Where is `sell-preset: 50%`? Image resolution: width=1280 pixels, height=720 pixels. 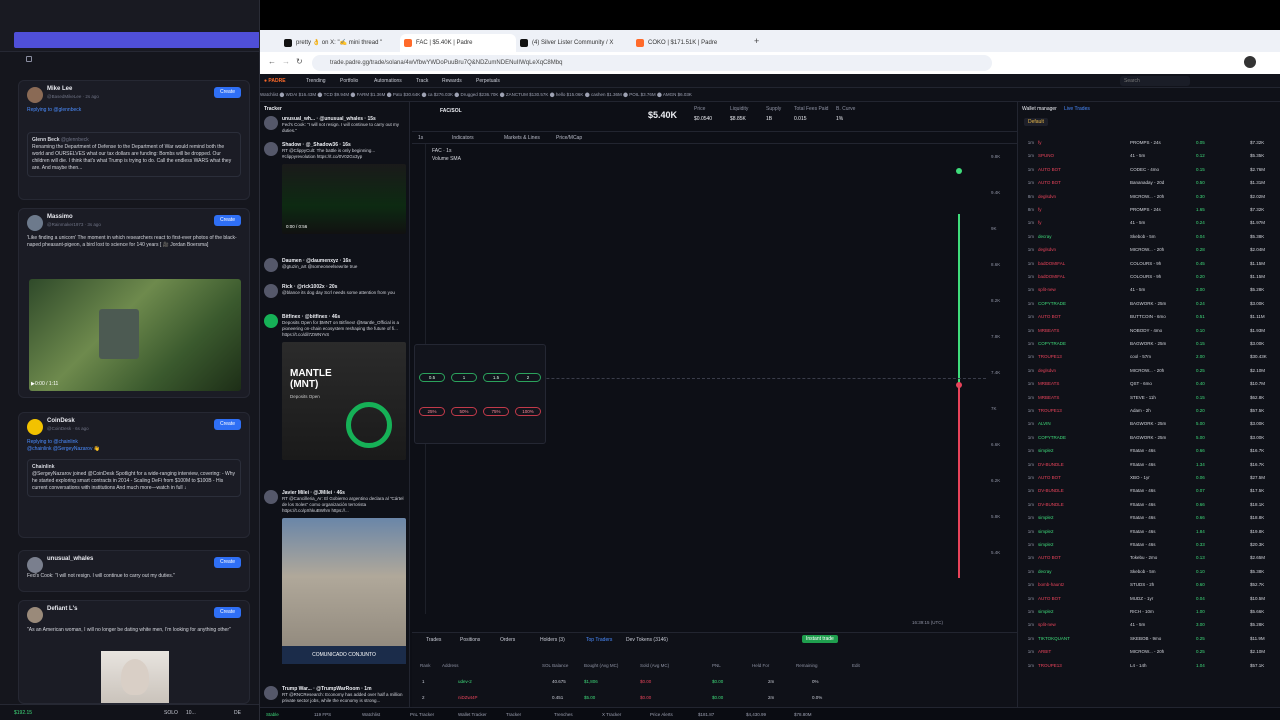 sell-preset: 50% is located at coordinates (464, 411).